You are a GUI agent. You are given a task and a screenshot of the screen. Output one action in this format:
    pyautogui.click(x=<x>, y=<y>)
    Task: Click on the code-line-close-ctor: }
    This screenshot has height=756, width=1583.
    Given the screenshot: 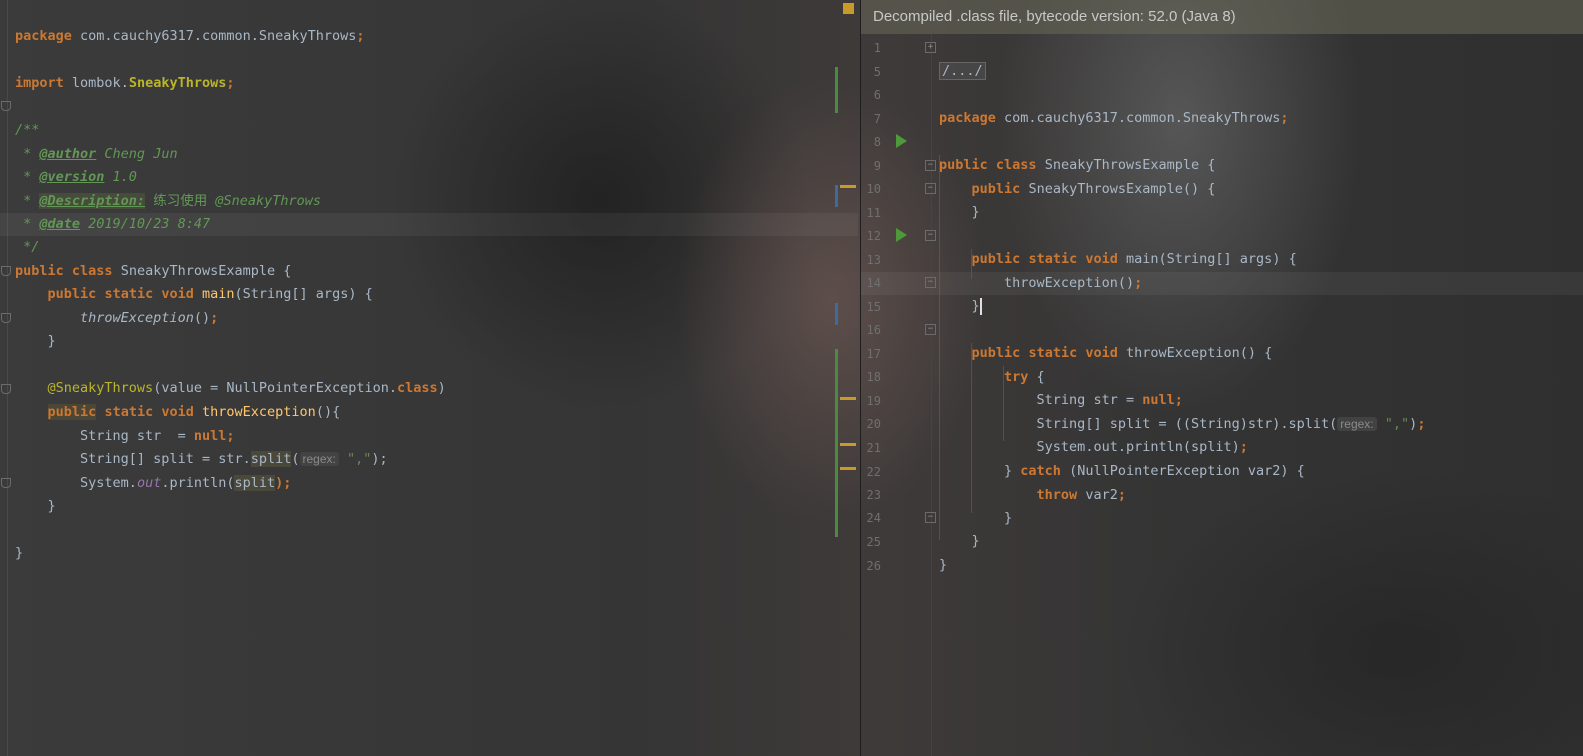 What is the action you would take?
    pyautogui.click(x=1222, y=199)
    